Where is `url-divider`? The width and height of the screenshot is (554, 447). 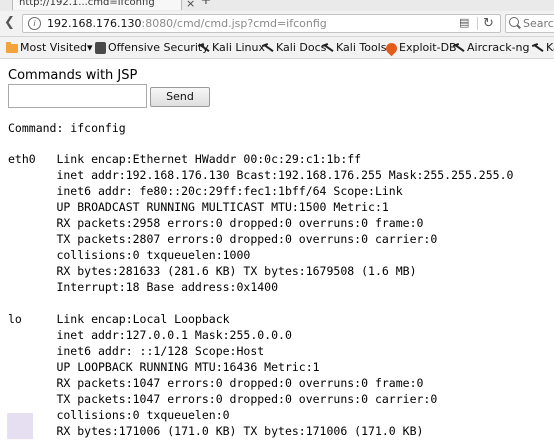 url-divider is located at coordinates (477, 23).